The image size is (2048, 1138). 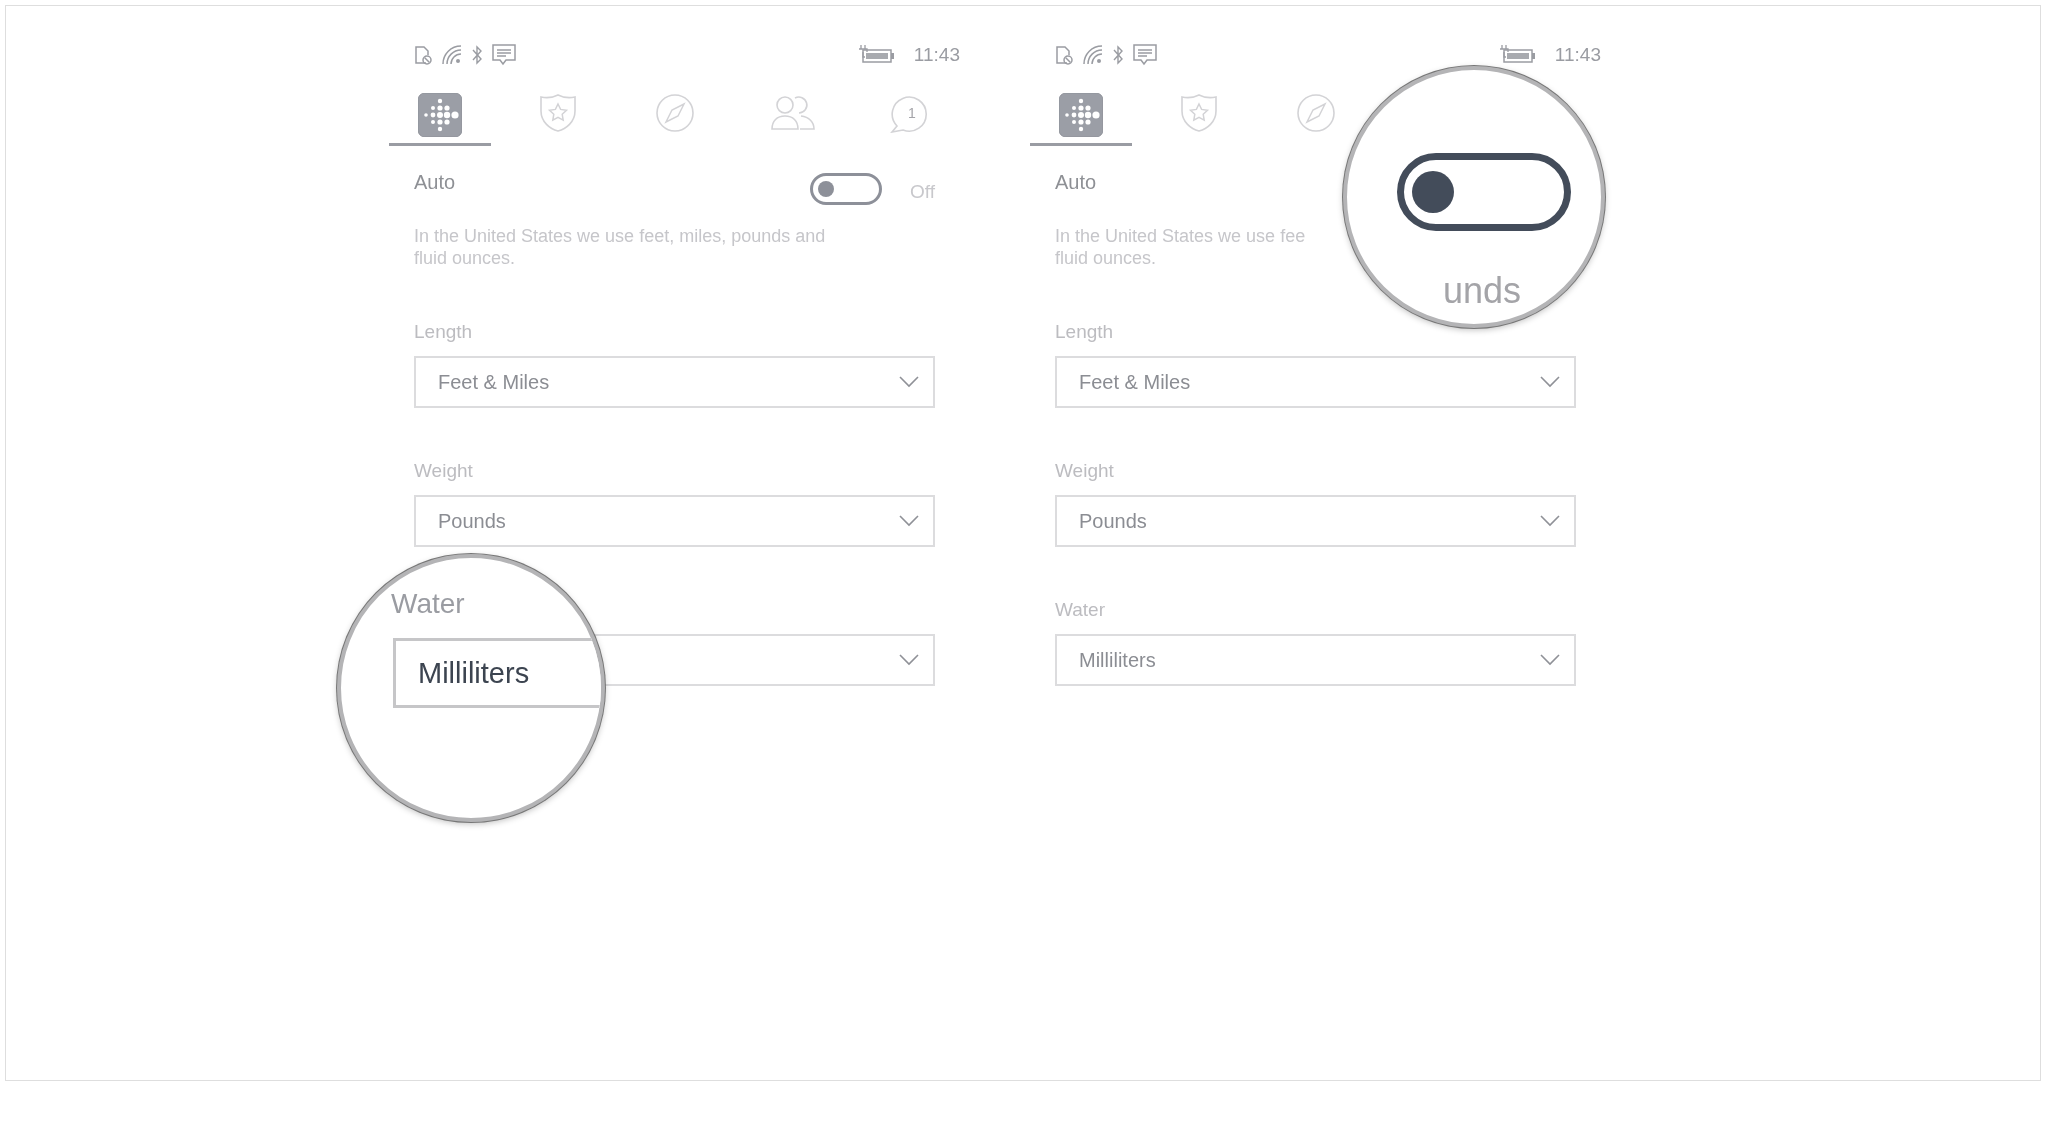 I want to click on description-text: In the United States we use feet, miles, pounds and, so click(x=620, y=236).